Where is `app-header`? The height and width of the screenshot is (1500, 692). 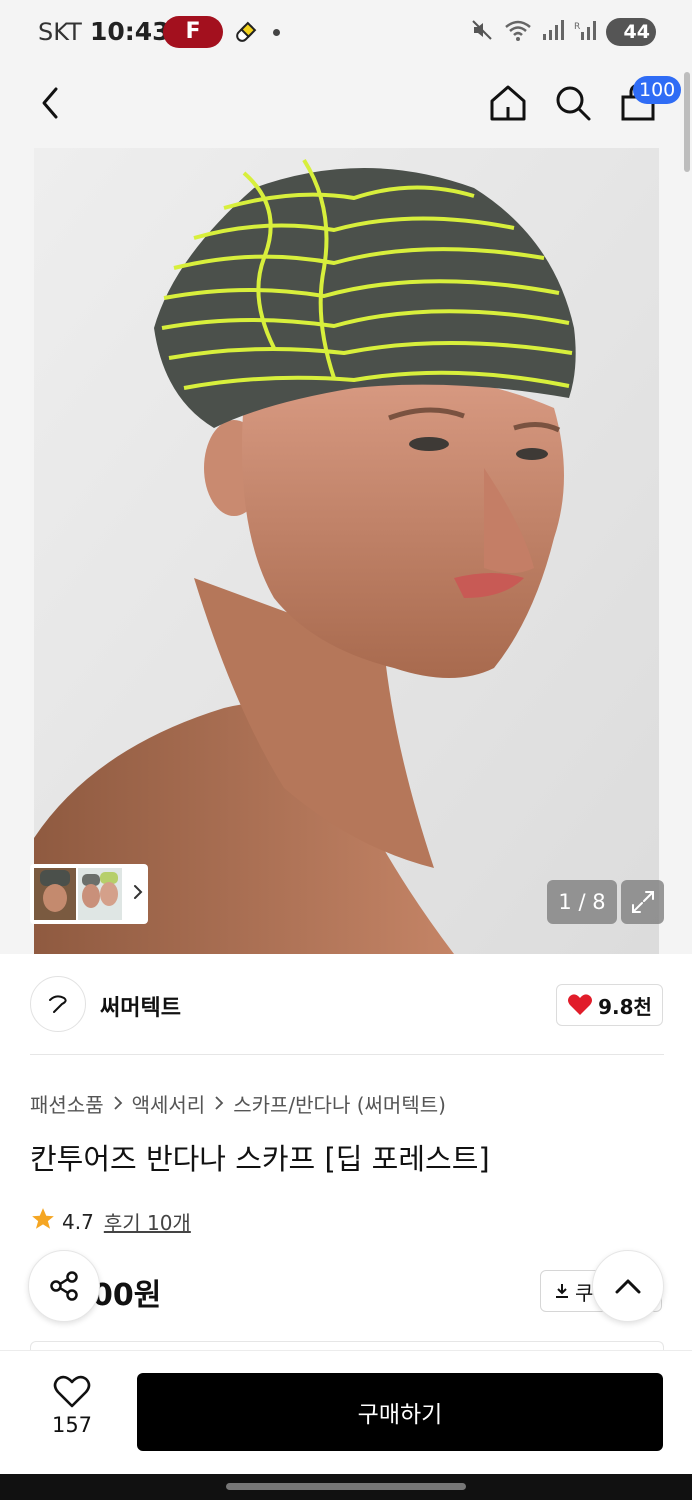
app-header is located at coordinates (346, 104).